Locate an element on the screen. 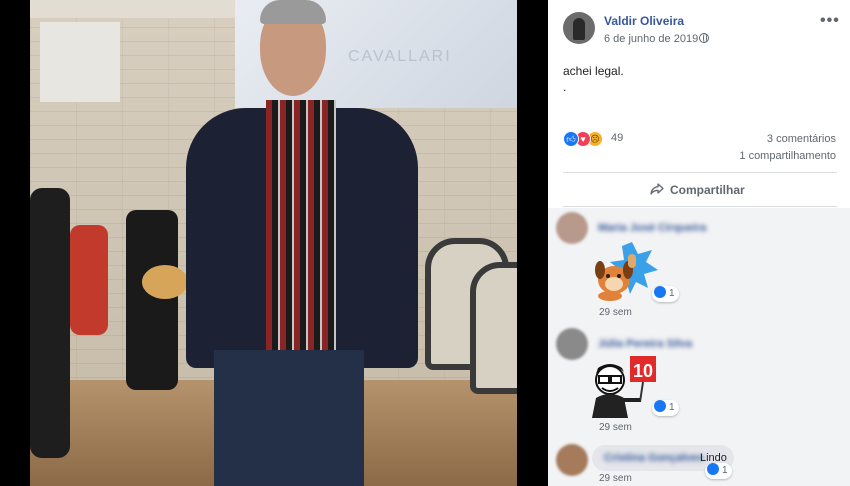 The height and width of the screenshot is (486, 850). share-button: Compartilhar is located at coordinates (700, 190).